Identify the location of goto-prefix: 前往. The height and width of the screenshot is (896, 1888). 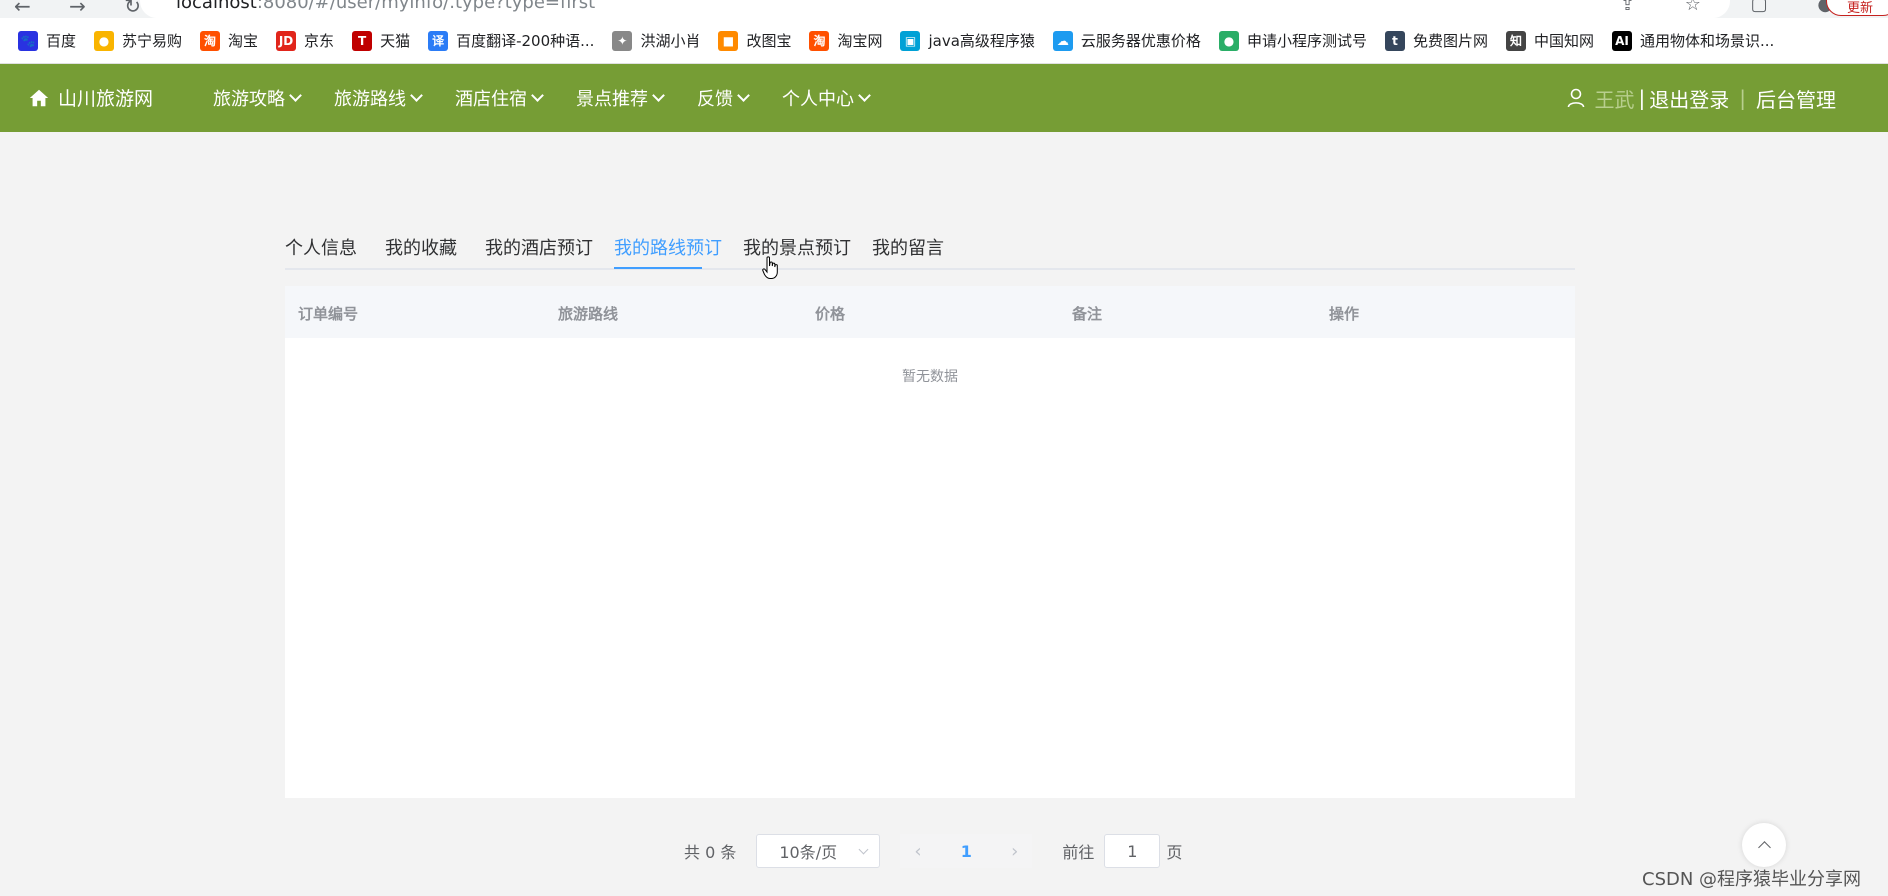
(1078, 852).